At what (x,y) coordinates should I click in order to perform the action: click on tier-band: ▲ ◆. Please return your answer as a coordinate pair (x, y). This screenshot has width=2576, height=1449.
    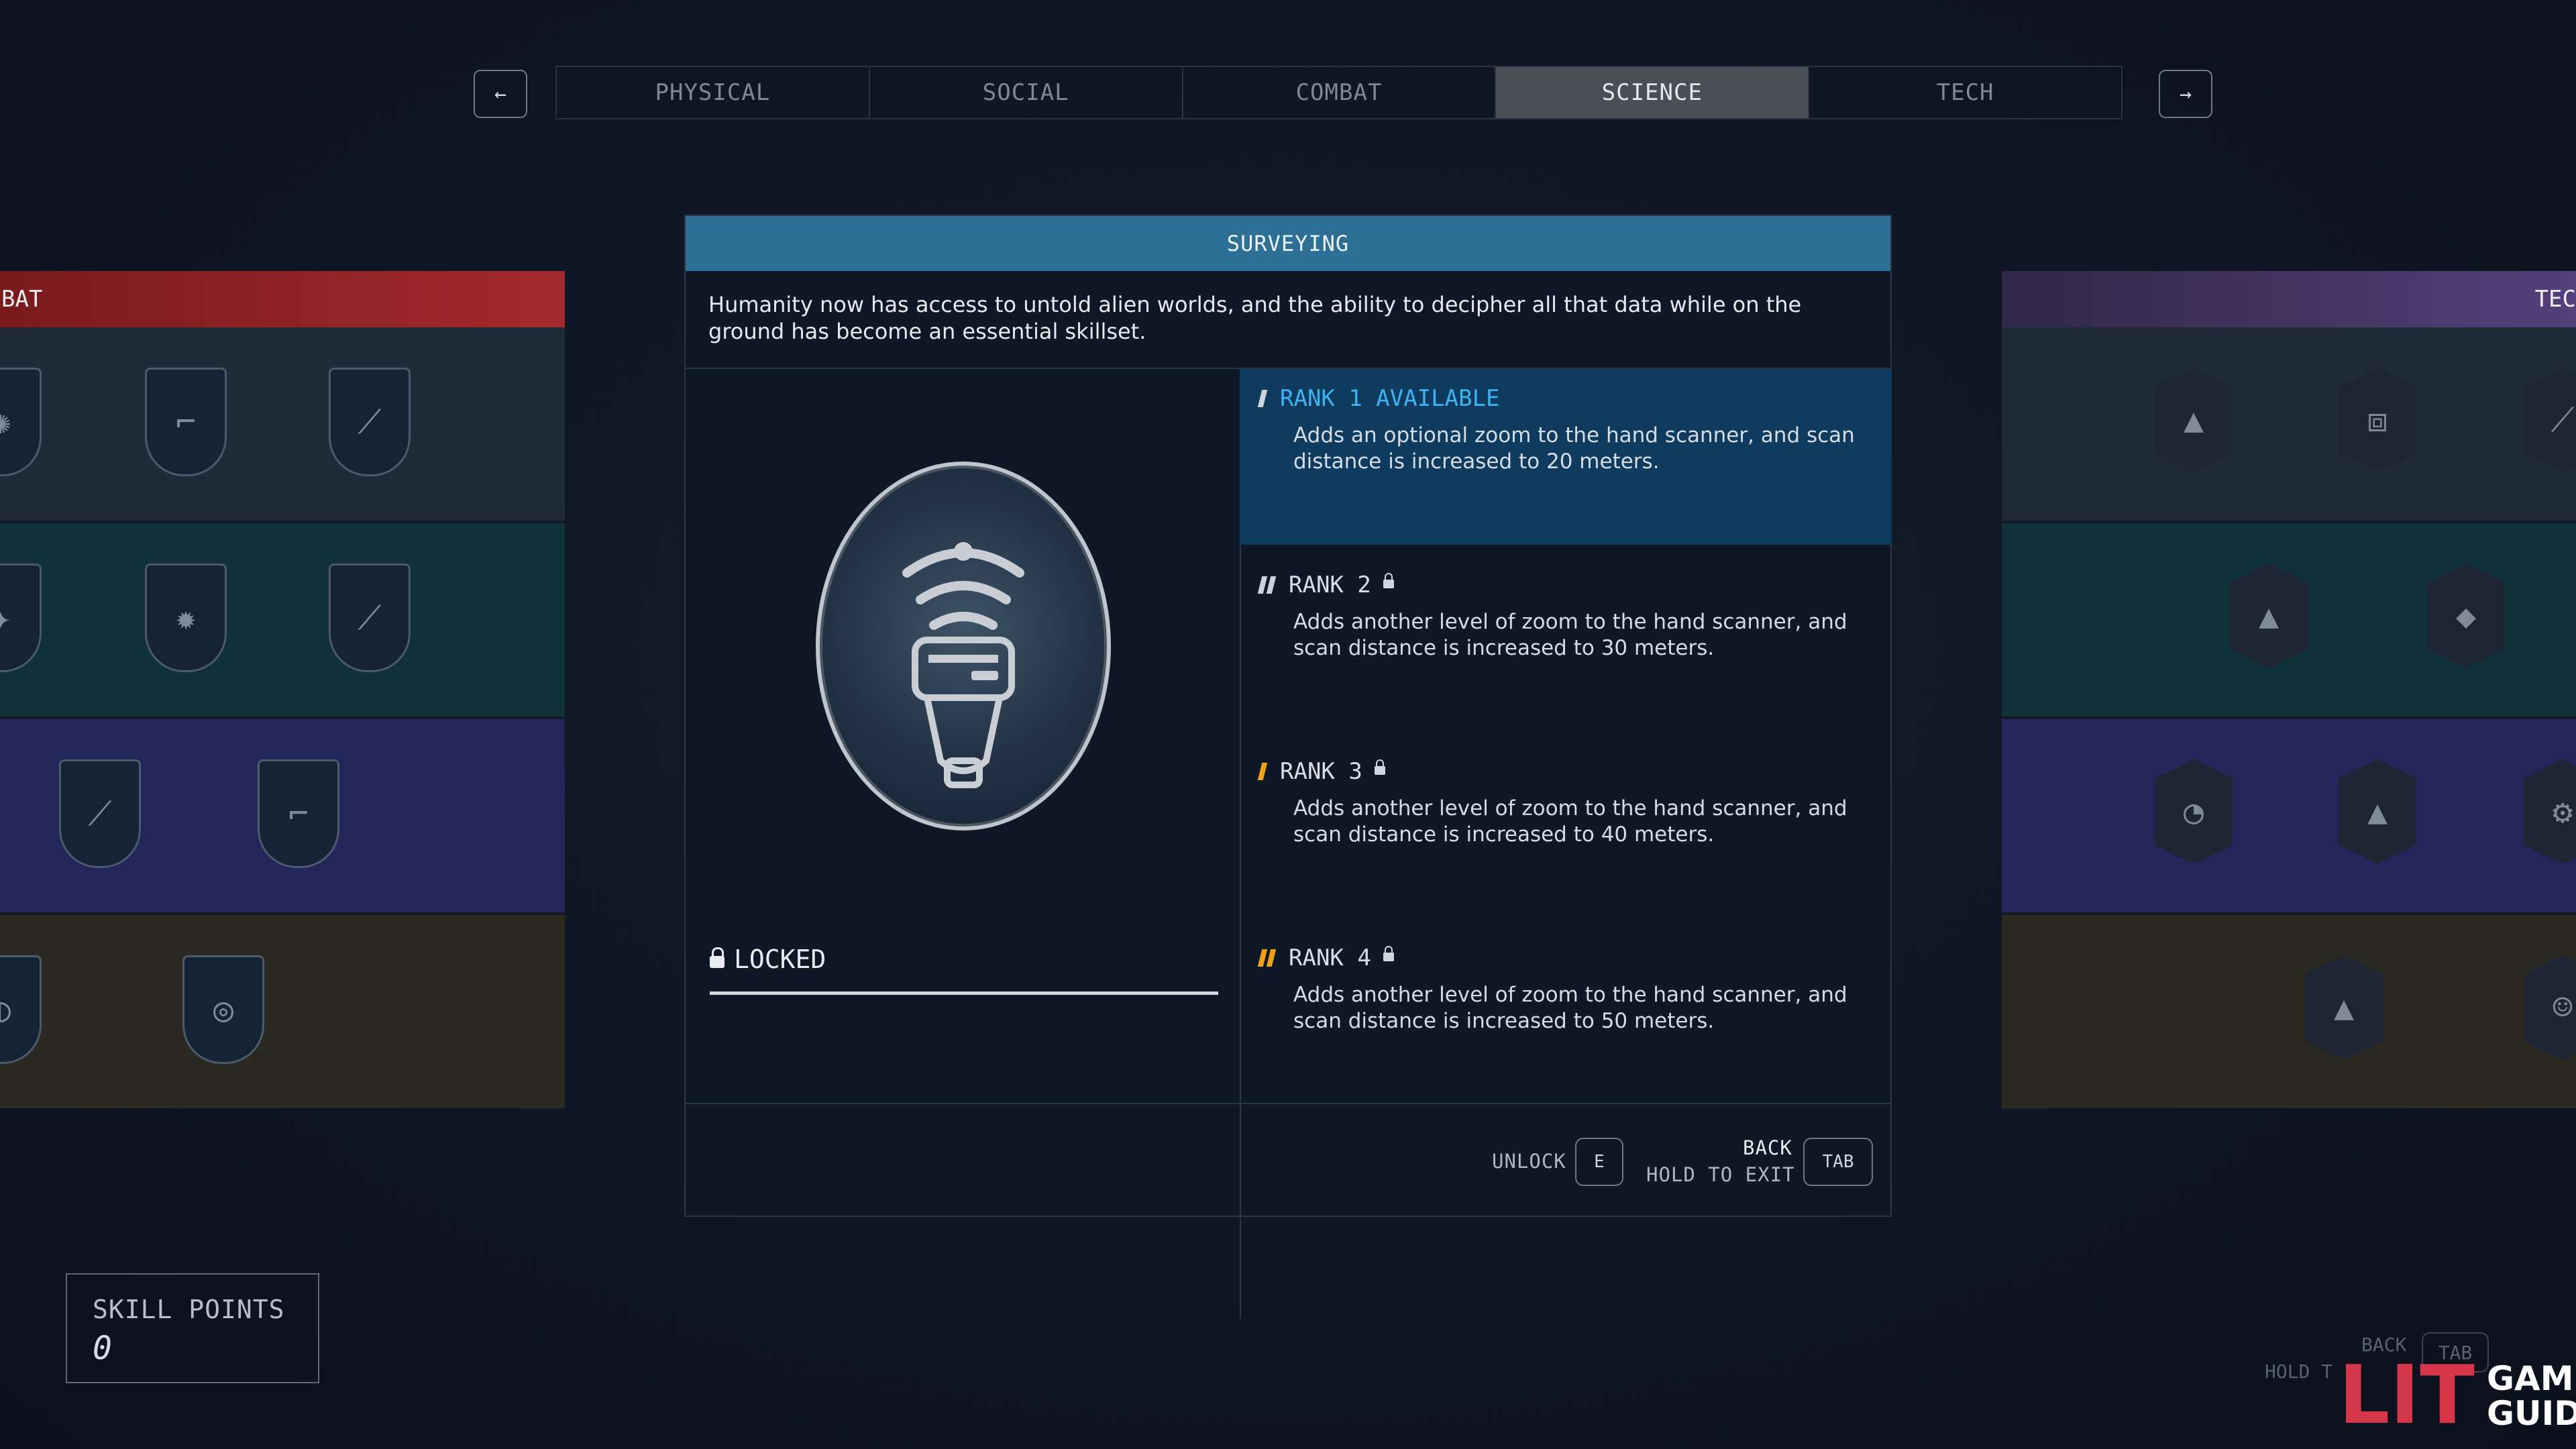
    Looking at the image, I should click on (2289, 621).